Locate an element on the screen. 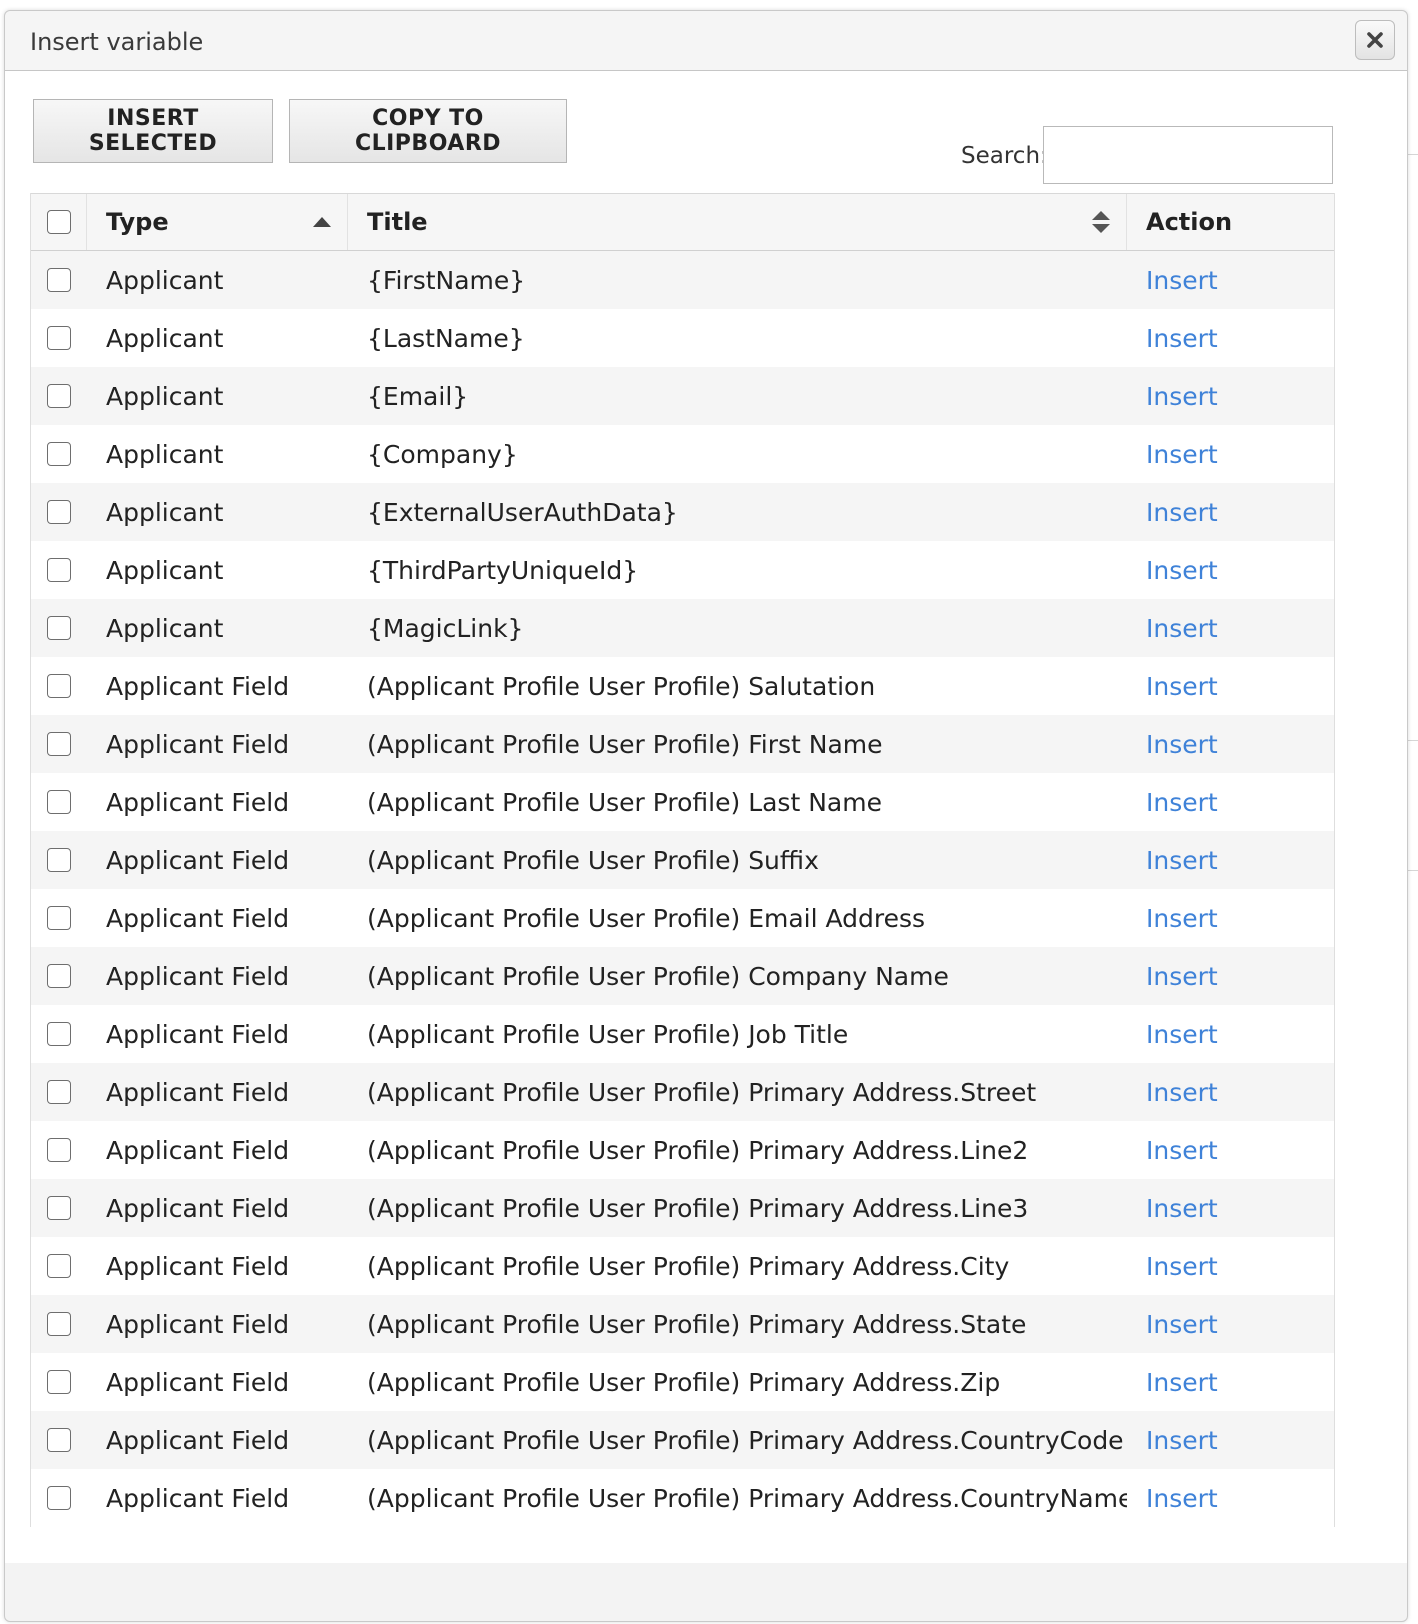 This screenshot has width=1418, height=1624. table-row: Applicant {LastName} Insert is located at coordinates (682, 338).